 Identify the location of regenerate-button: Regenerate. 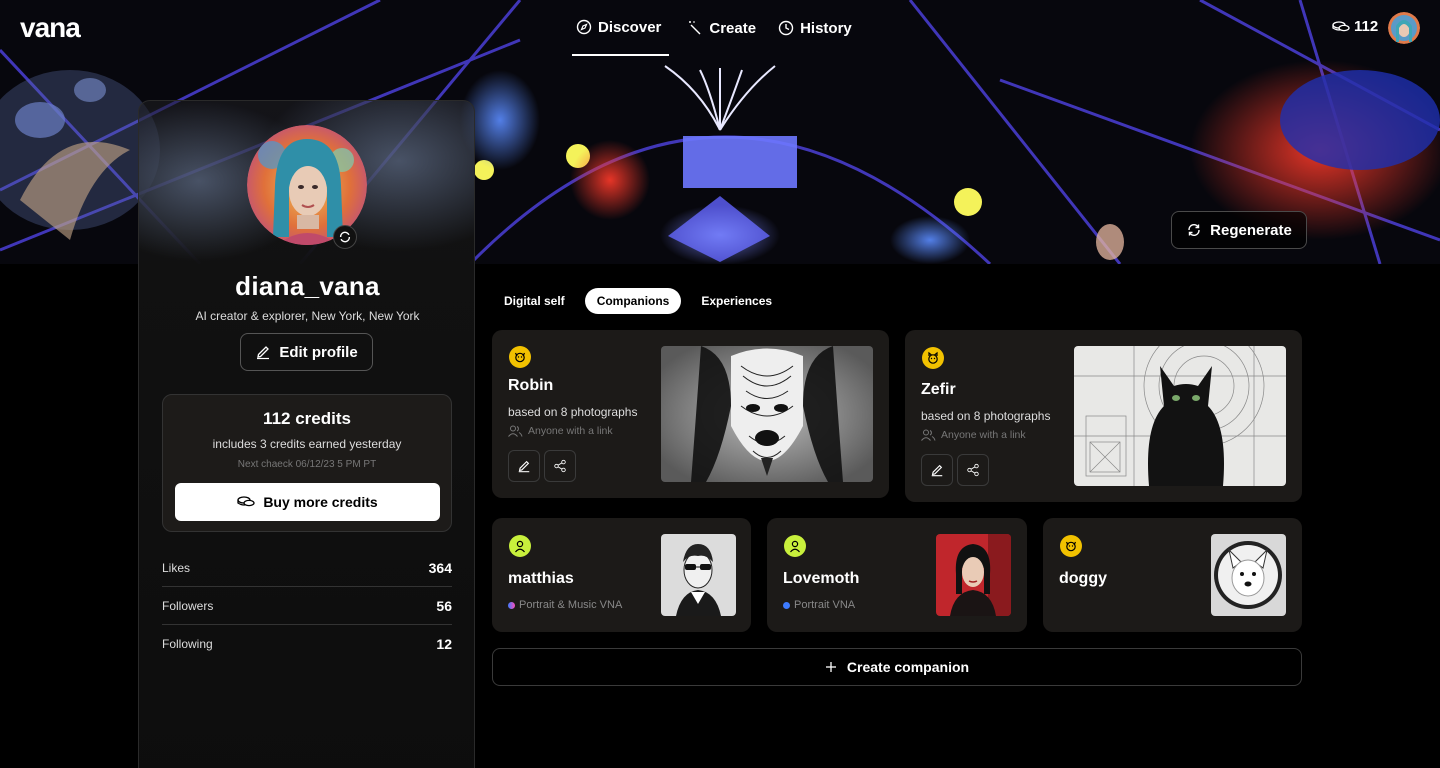
(1239, 230).